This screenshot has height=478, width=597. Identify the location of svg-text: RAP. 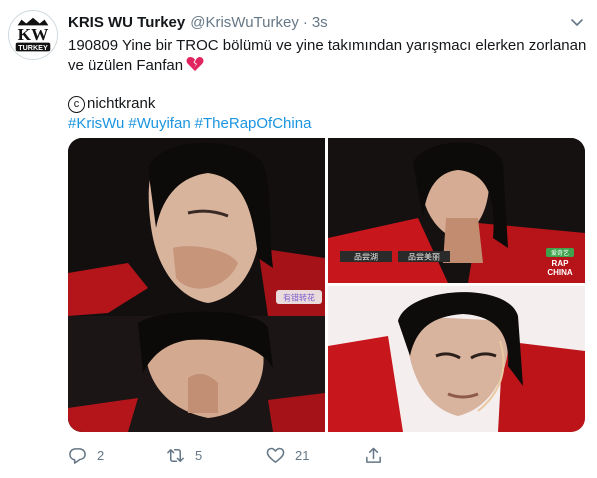
(561, 263).